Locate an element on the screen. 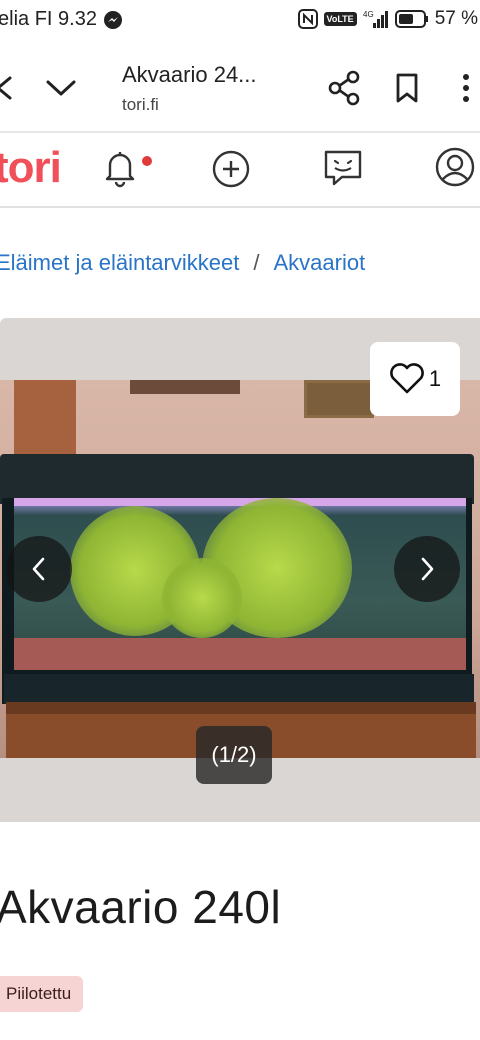  add-listing-icon is located at coordinates (231, 169).